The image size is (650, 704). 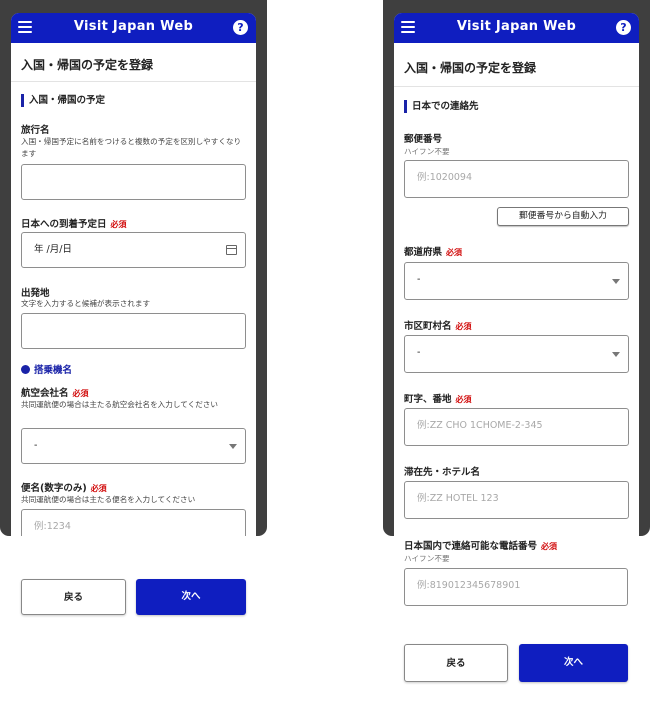 What do you see at coordinates (428, 399) in the screenshot?
I see `street-address-label-text: 町字、番地` at bounding box center [428, 399].